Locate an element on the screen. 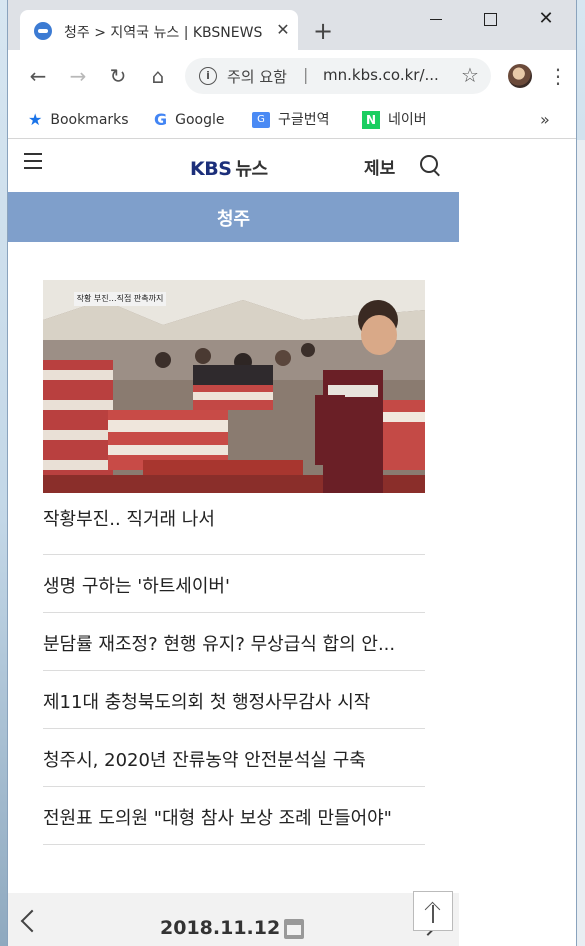 This screenshot has height=946, width=585. bookmark-google-translate: G 구글번역 is located at coordinates (291, 120).